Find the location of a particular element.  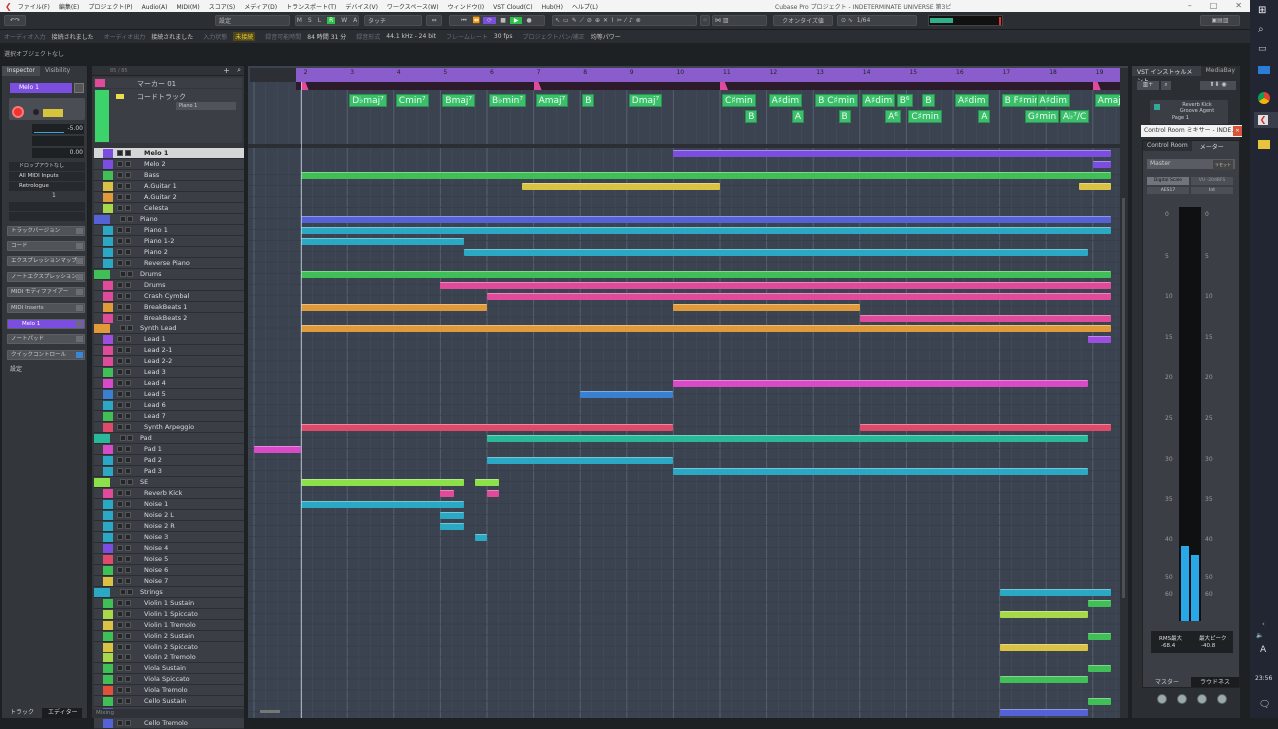

track-row: Viola Sustain is located at coordinates (169, 669).